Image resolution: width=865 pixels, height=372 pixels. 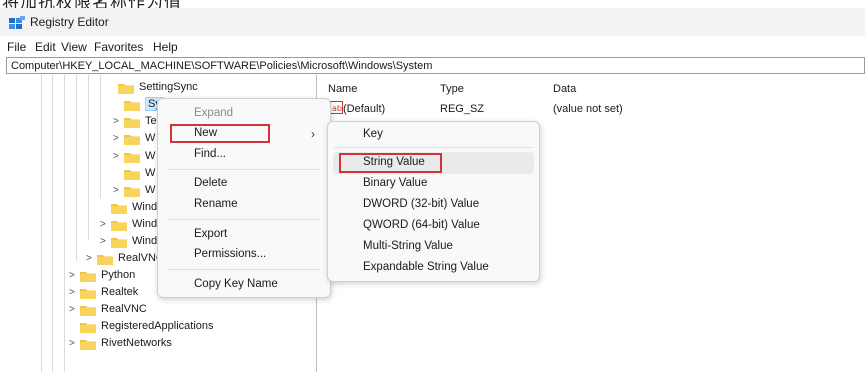 What do you see at coordinates (373, 134) in the screenshot?
I see `submenu-item-key: Key` at bounding box center [373, 134].